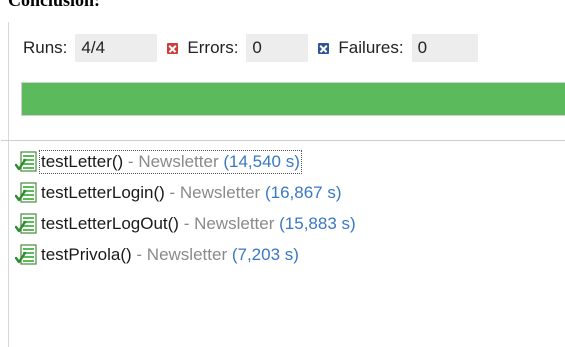  I want to click on test-result-row: testPrivola() - Newsletter (7,203 s), so click(185, 254).